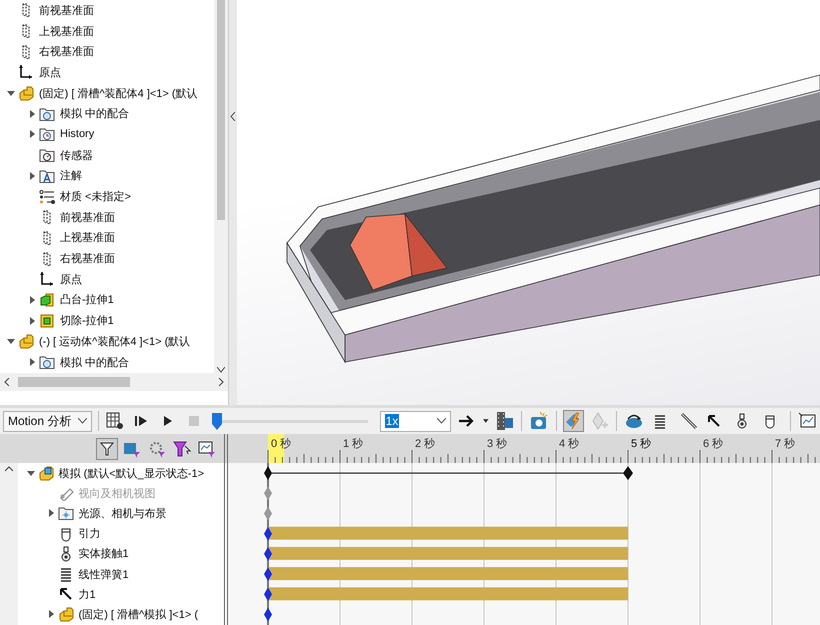 This screenshot has height=625, width=820. What do you see at coordinates (87, 594) in the screenshot?
I see `tree-item: 力1` at bounding box center [87, 594].